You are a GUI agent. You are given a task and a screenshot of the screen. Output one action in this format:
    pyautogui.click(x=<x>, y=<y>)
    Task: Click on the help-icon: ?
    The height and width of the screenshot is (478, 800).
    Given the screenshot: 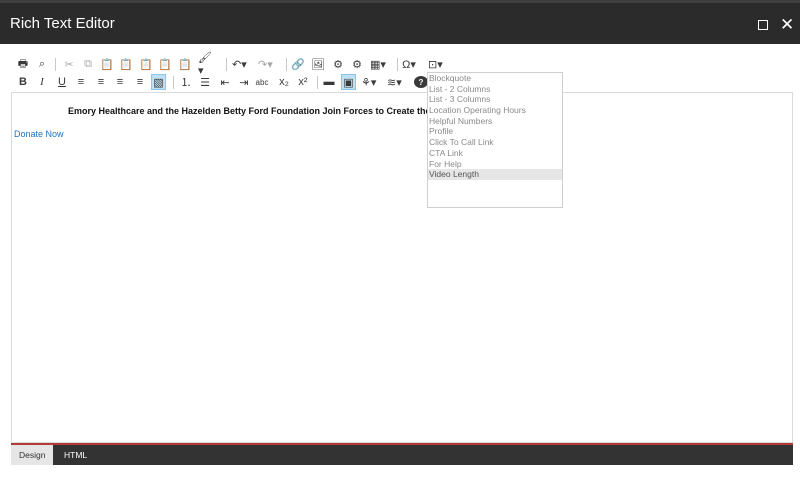 What is the action you would take?
    pyautogui.click(x=421, y=82)
    